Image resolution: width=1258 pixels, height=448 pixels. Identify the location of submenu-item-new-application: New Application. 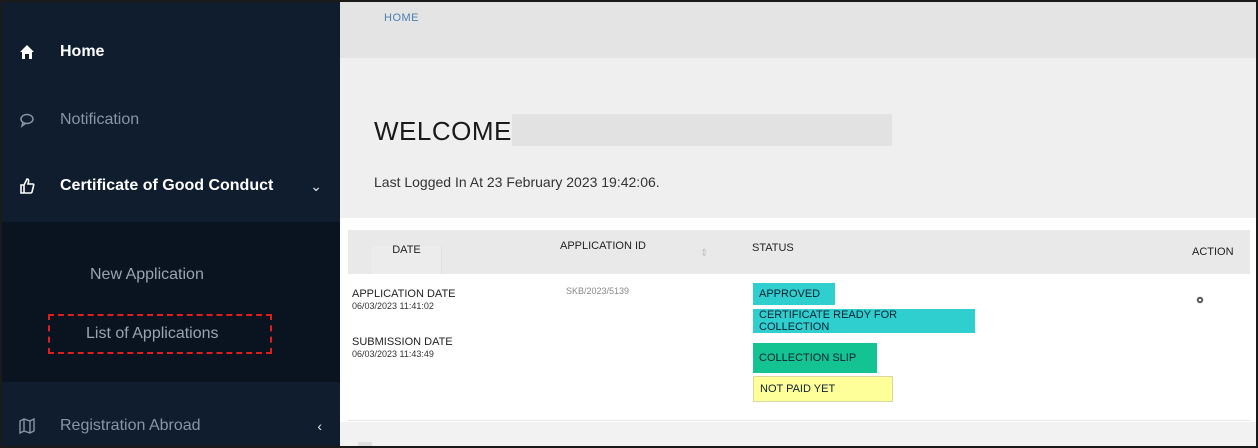
(147, 275).